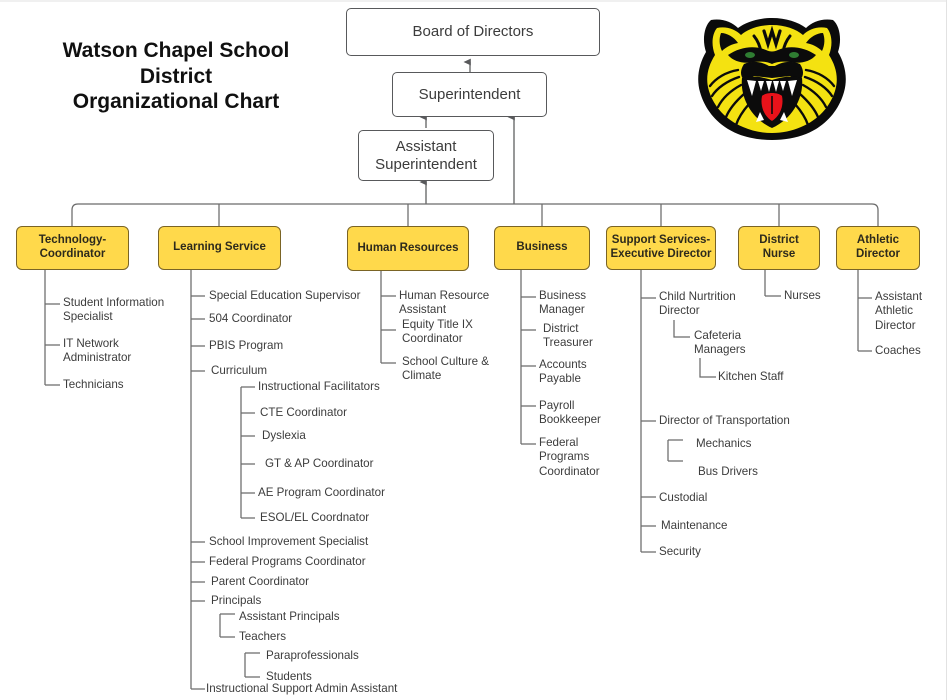 The height and width of the screenshot is (700, 947). Describe the element at coordinates (579, 372) in the screenshot. I see `leaf-accounts-payable: Accounts Payable` at that location.